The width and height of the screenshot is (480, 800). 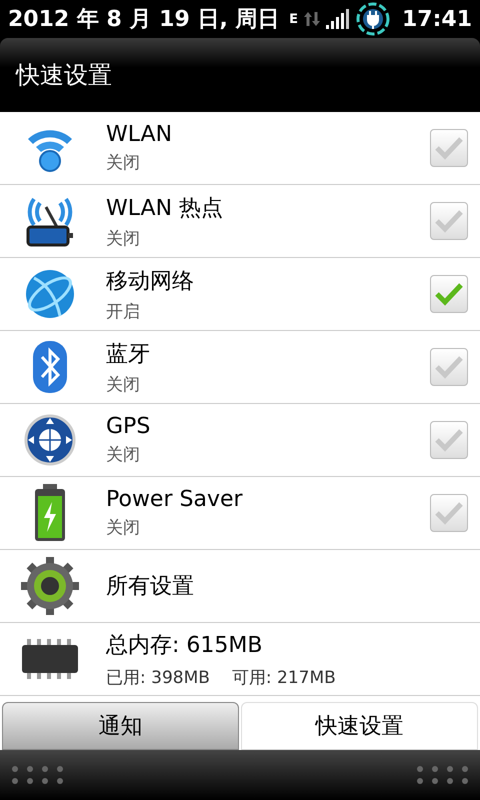 I want to click on header-title: 快速设置, so click(x=64, y=75).